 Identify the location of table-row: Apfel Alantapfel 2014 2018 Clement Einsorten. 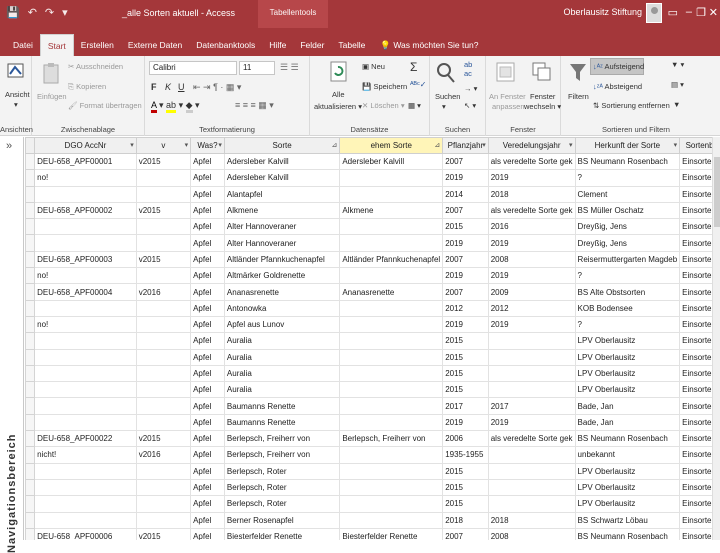
(372, 194).